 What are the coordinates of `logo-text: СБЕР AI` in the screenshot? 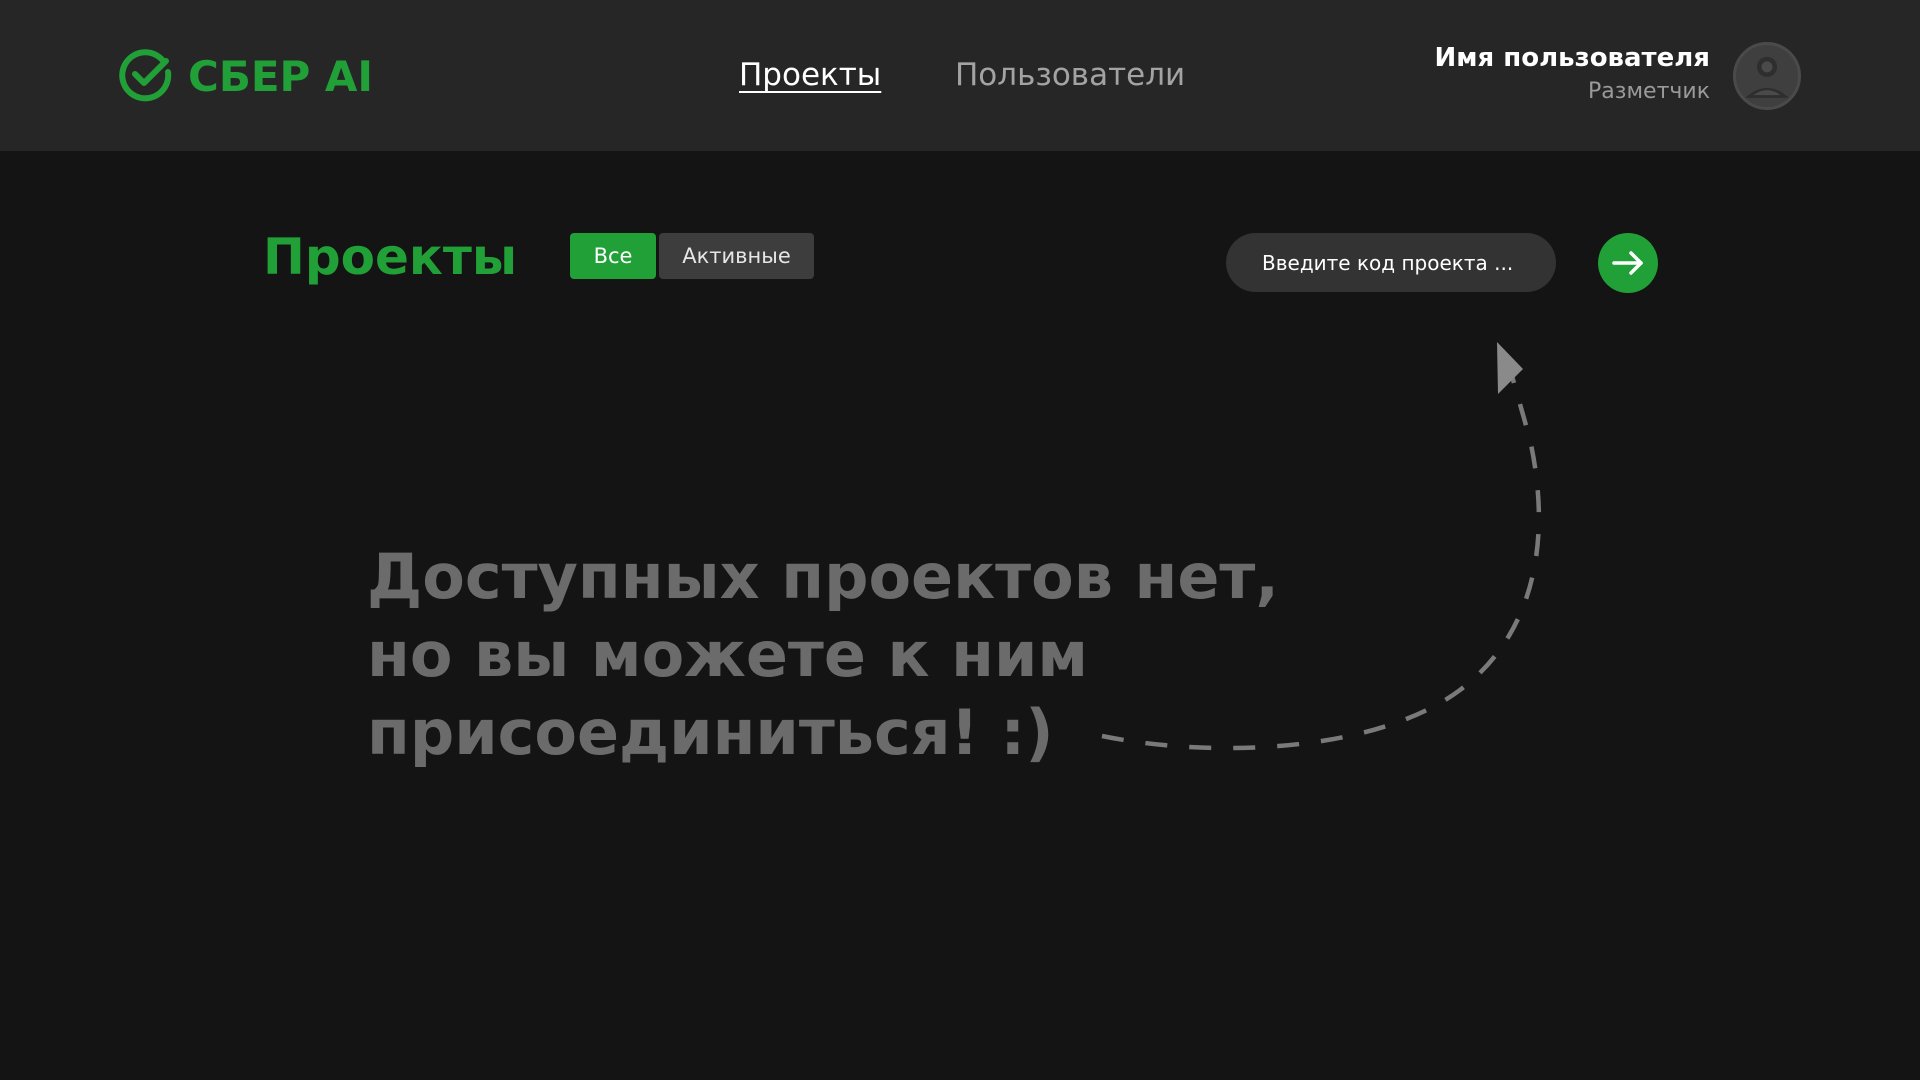 It's located at (281, 76).